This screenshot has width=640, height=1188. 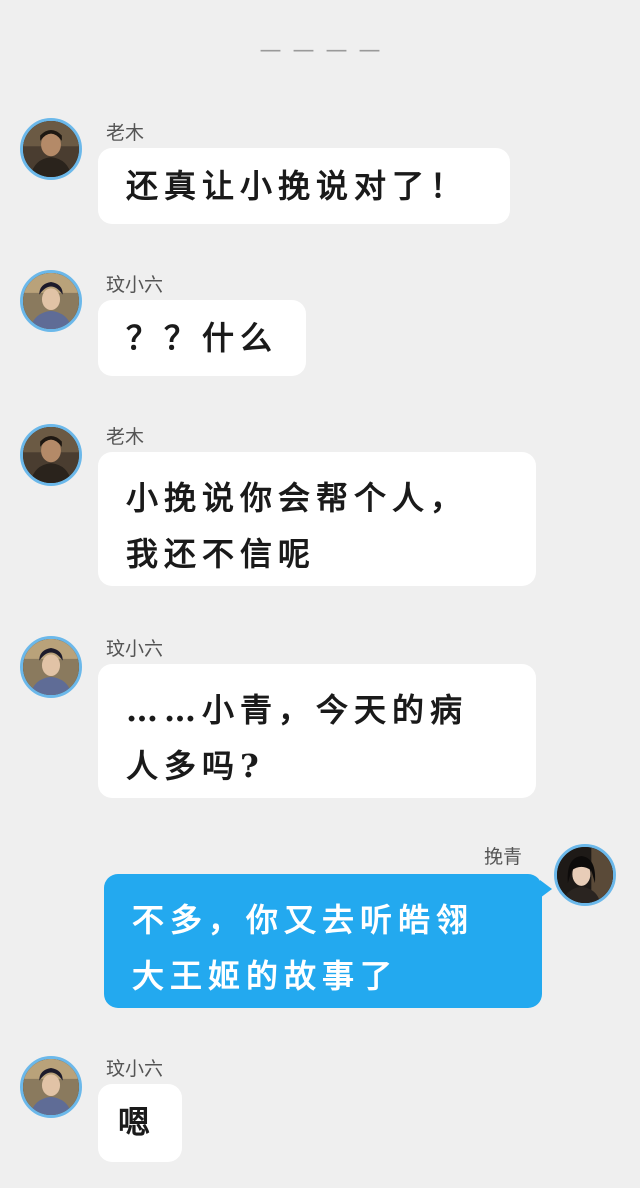 What do you see at coordinates (503, 857) in the screenshot?
I see `sender-name: 挽青` at bounding box center [503, 857].